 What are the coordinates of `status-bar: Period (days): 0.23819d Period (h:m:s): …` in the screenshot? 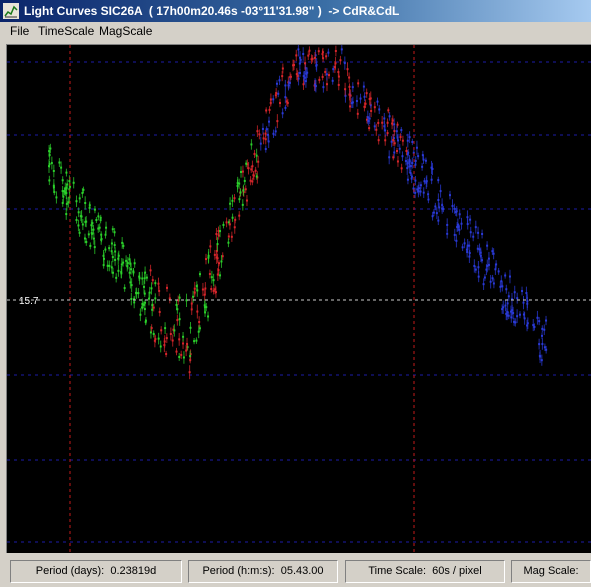 It's located at (295, 571).